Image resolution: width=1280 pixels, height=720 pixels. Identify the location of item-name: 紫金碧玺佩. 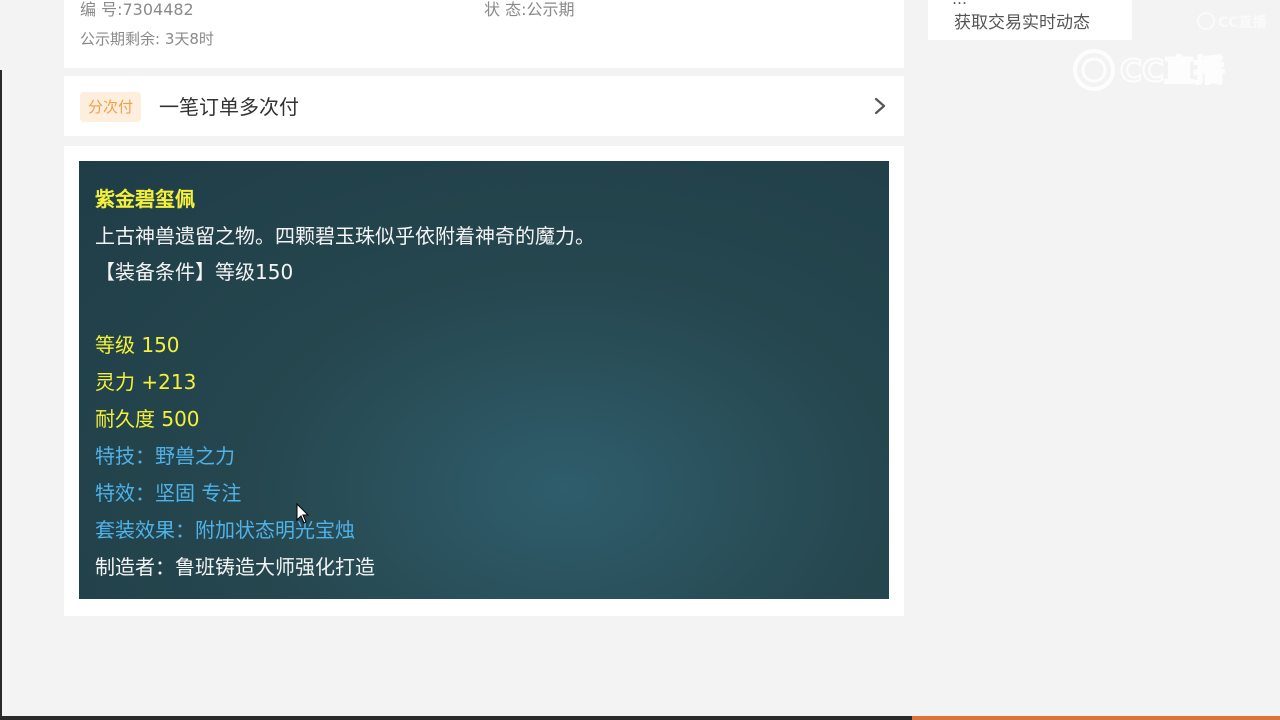
(145, 199).